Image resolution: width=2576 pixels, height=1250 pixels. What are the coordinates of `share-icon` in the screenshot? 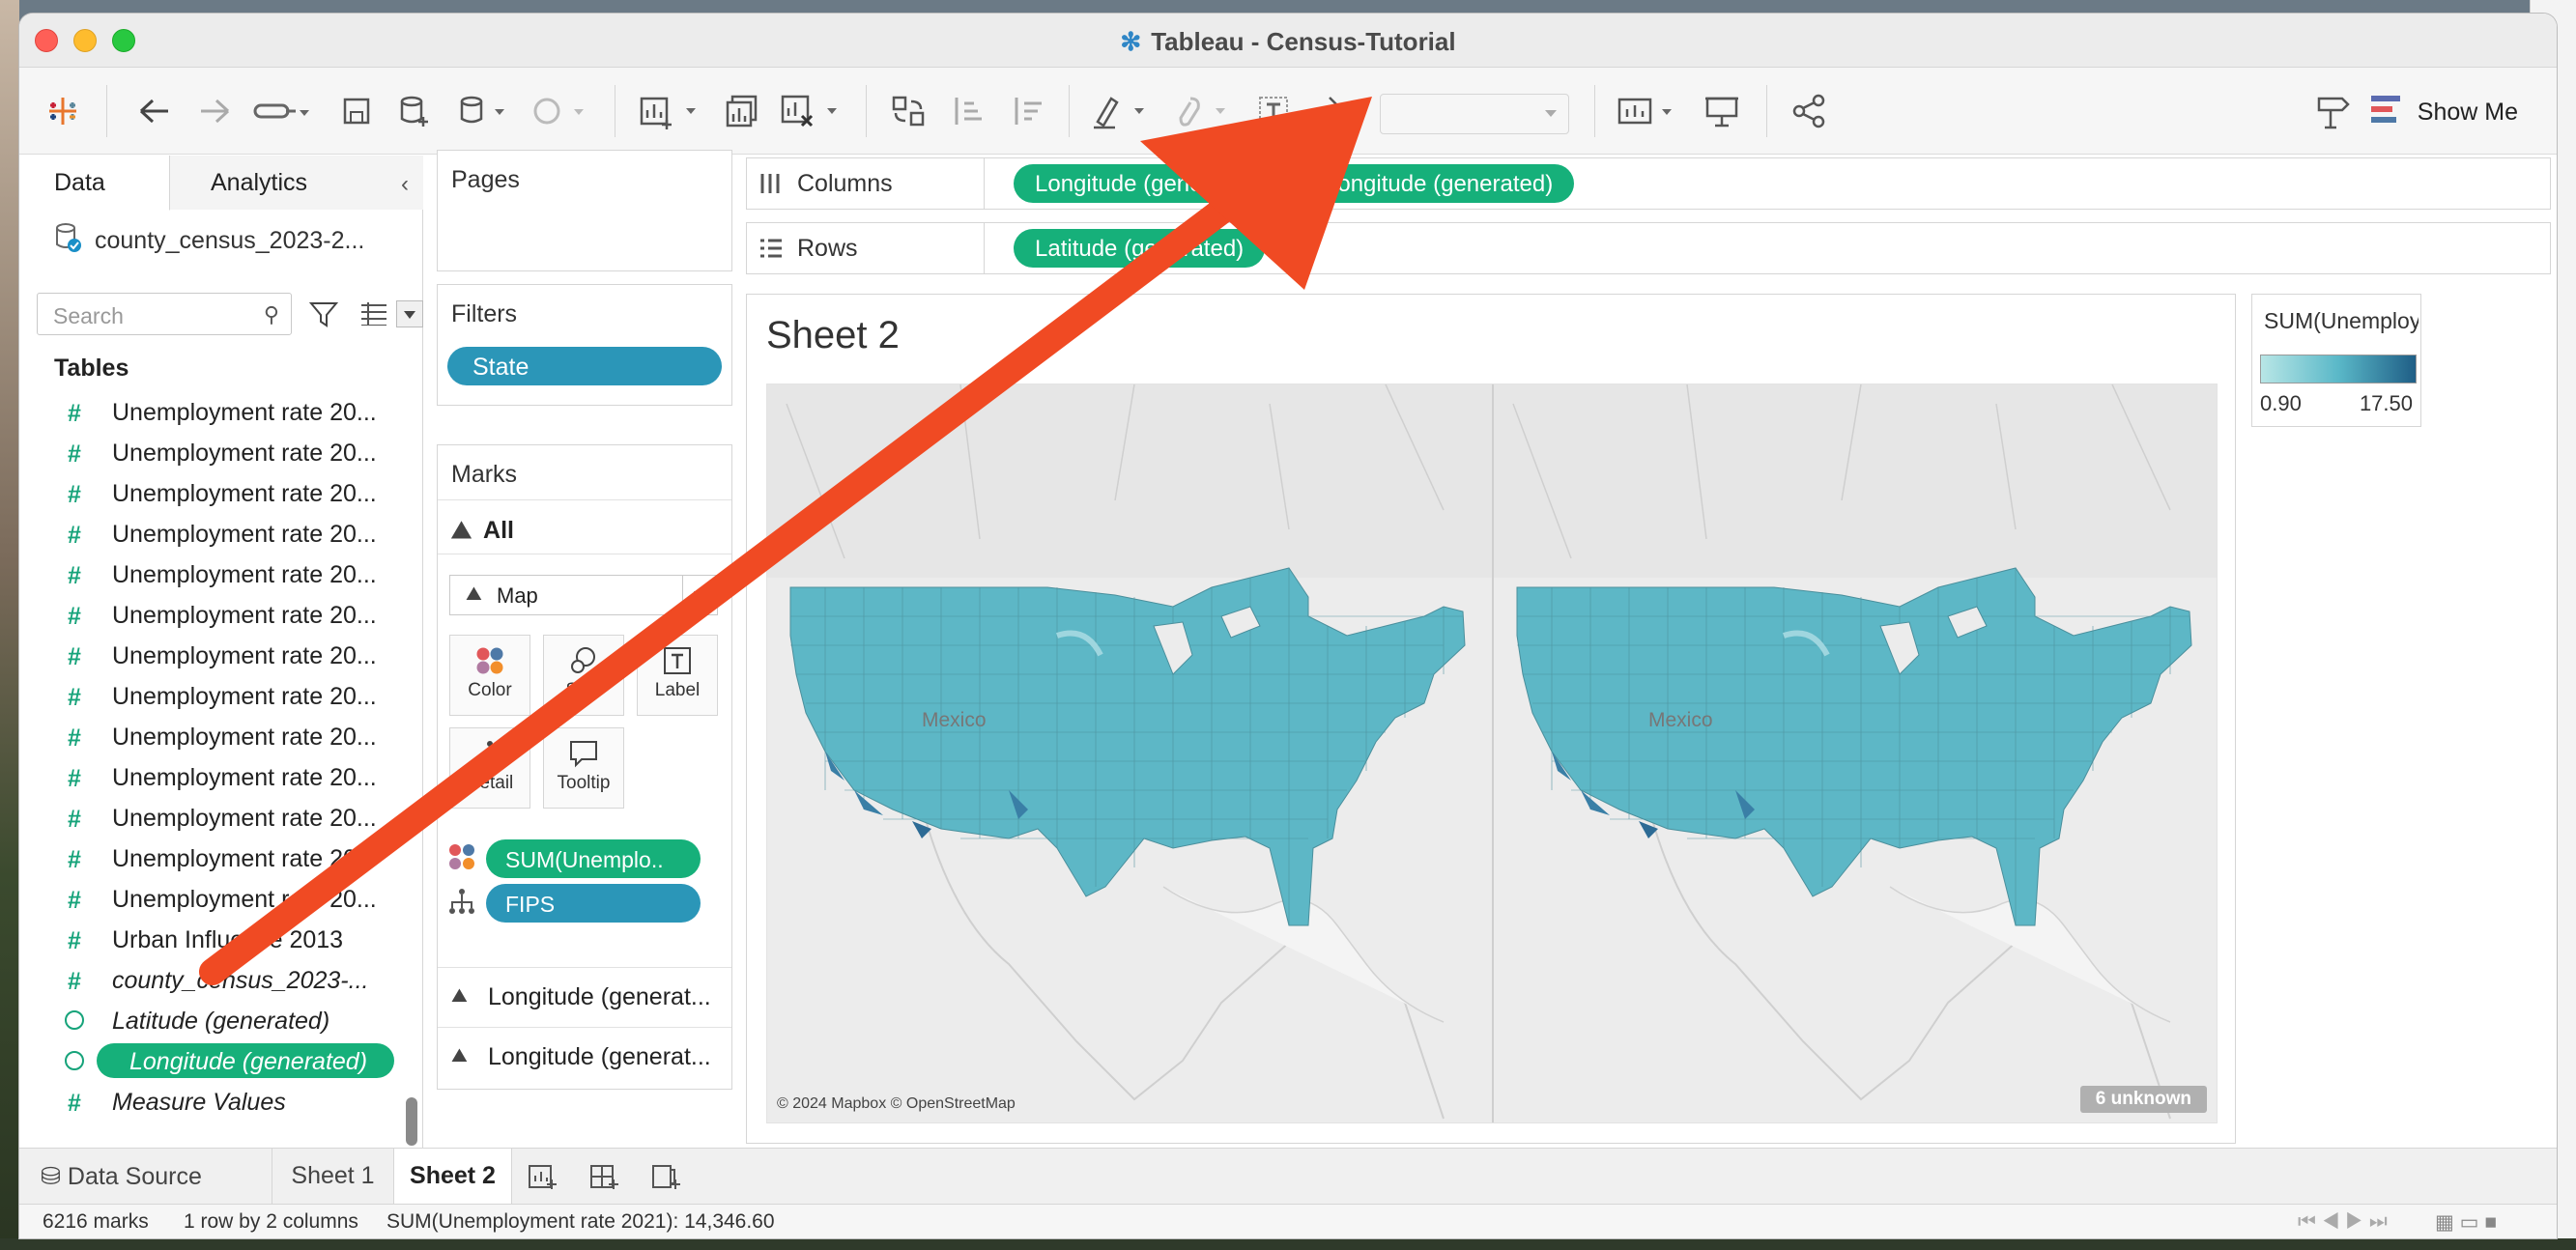 It's located at (1809, 111).